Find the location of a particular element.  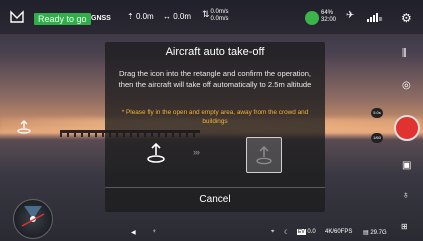

ev-icon: EV is located at coordinates (301, 232).